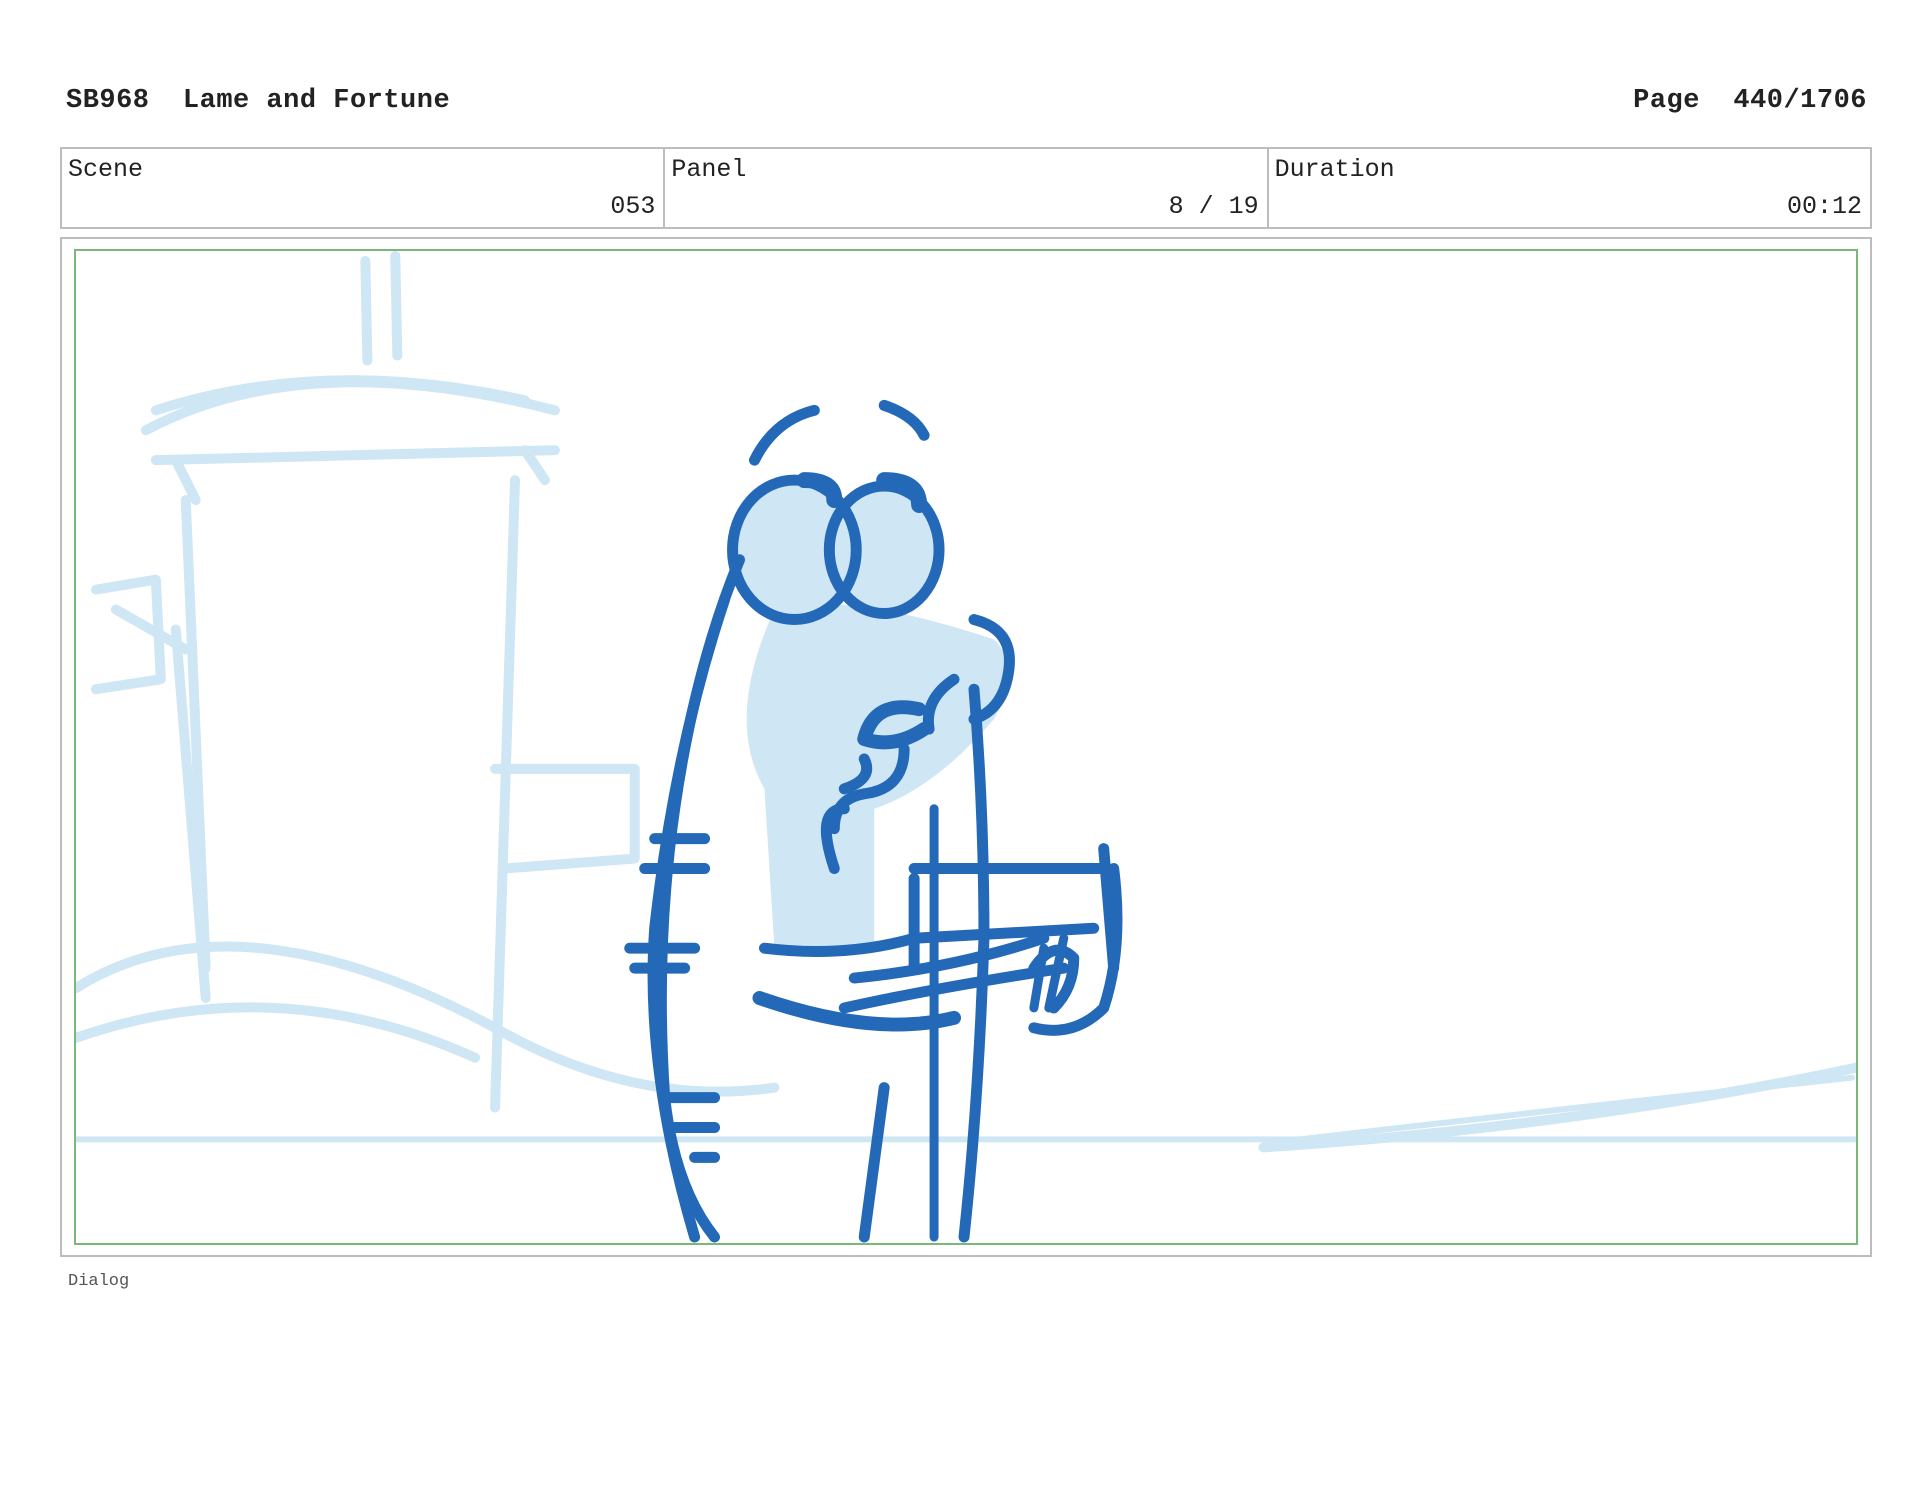 This screenshot has width=1920, height=1487. What do you see at coordinates (1213, 206) in the screenshot?
I see `panel-value: 8 / 19` at bounding box center [1213, 206].